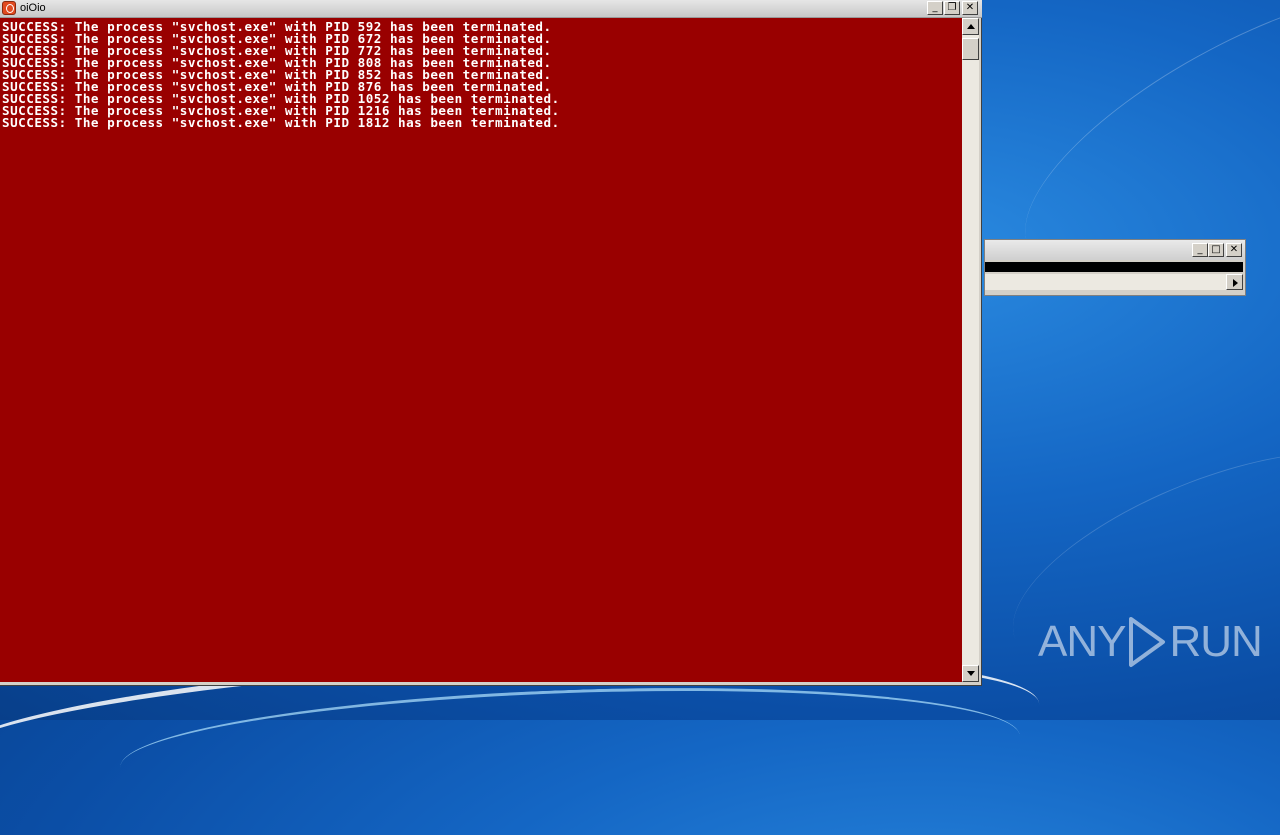 Image resolution: width=1280 pixels, height=835 pixels. What do you see at coordinates (491, 9) in the screenshot?
I see `console-titlebar: oiOio _ ❐ ✕` at bounding box center [491, 9].